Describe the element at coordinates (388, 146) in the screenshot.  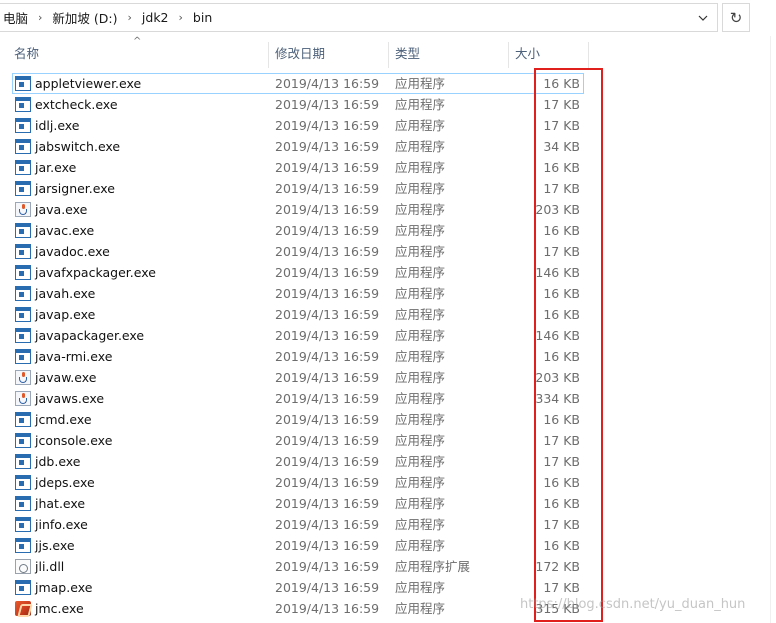
I see `file-row: jabswitch.exe 2019/4/13 16:59 应用程序 34 KB` at that location.